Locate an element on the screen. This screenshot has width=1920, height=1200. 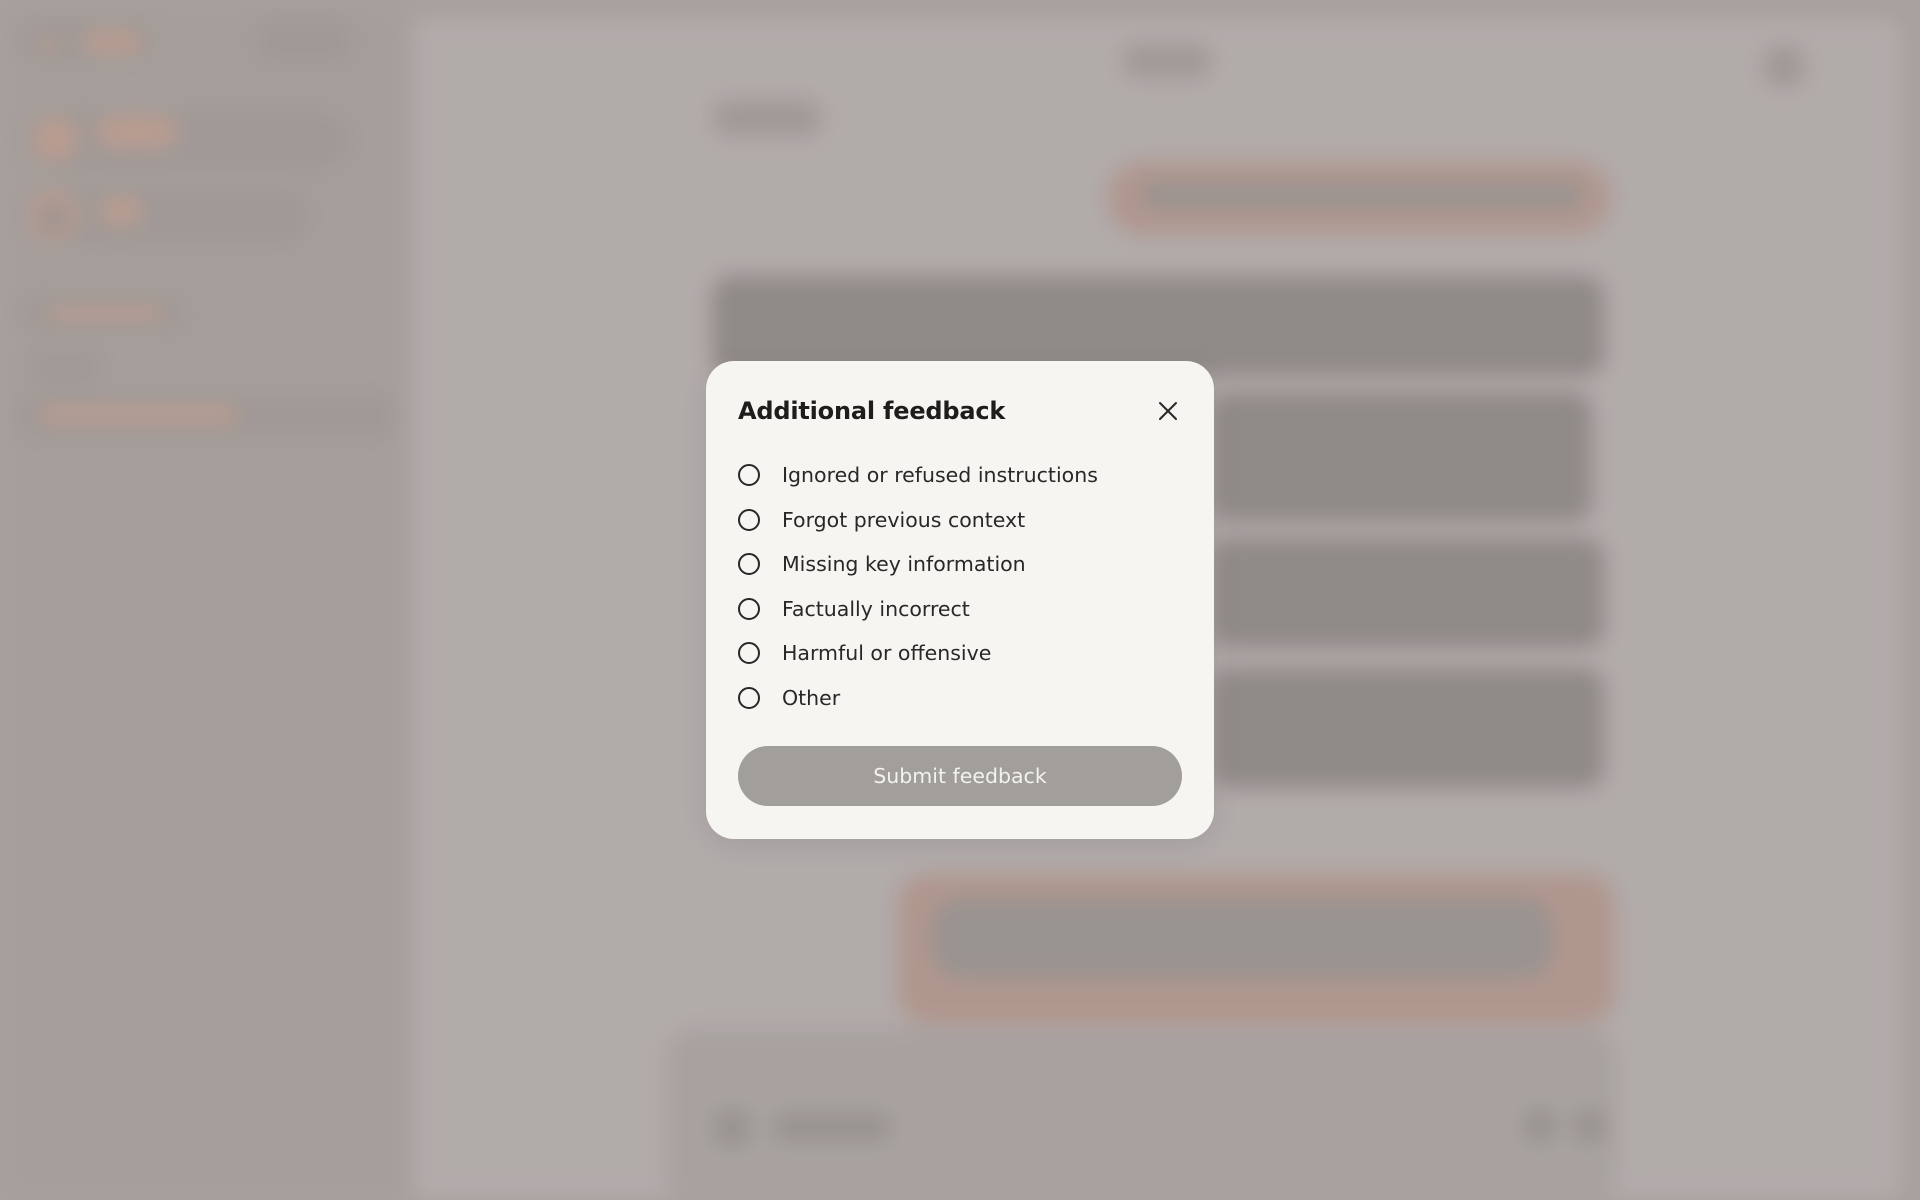
option-ignored-instructions: Ignored or refused instructions is located at coordinates (960, 475).